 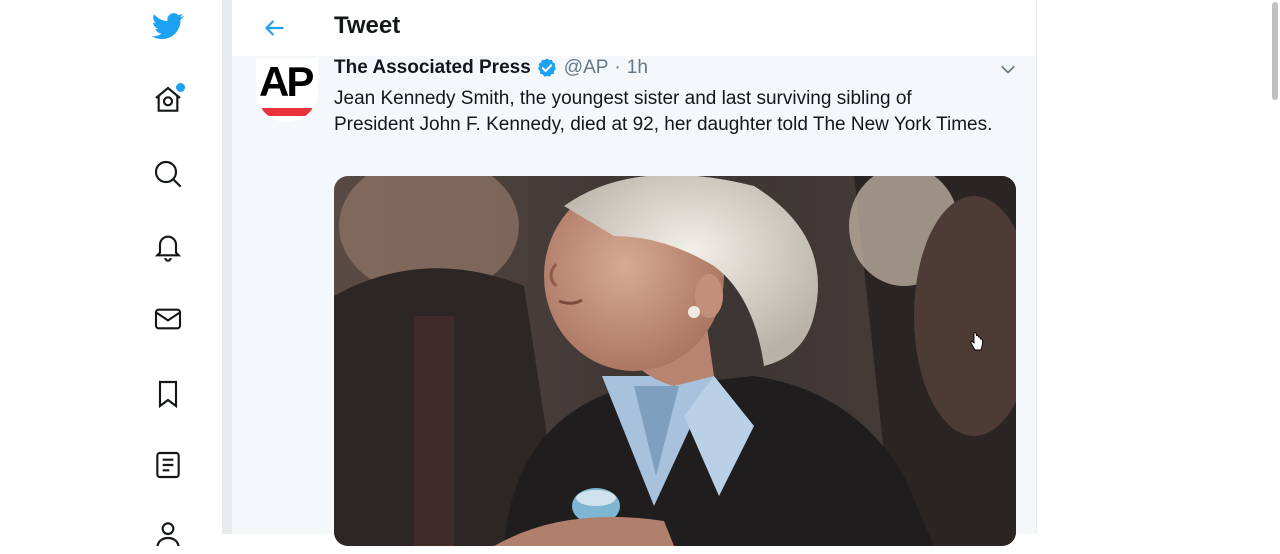 What do you see at coordinates (367, 25) in the screenshot?
I see `page-title: Tweet` at bounding box center [367, 25].